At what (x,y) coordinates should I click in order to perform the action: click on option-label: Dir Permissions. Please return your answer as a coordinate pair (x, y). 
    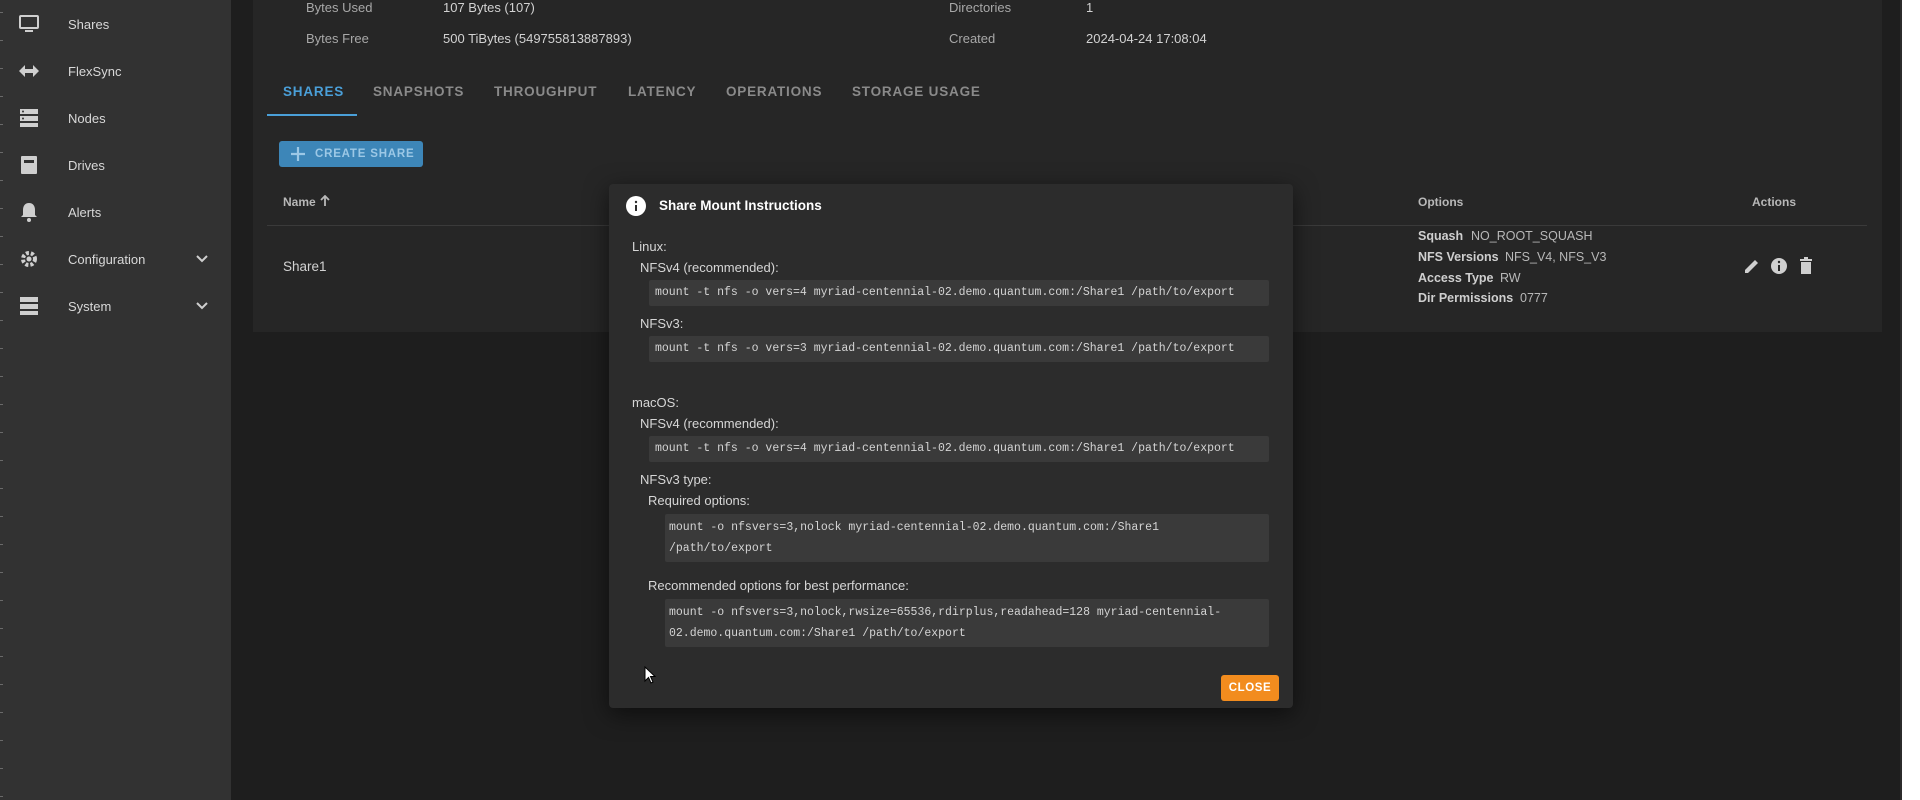
    Looking at the image, I should click on (1466, 298).